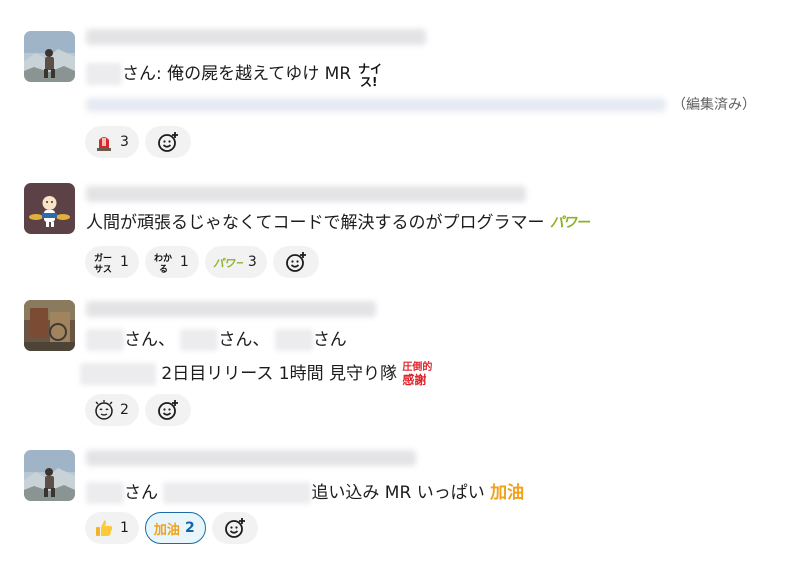 The height and width of the screenshot is (563, 800). Describe the element at coordinates (569, 223) in the screenshot. I see `custom-emoji-power: パワー` at that location.